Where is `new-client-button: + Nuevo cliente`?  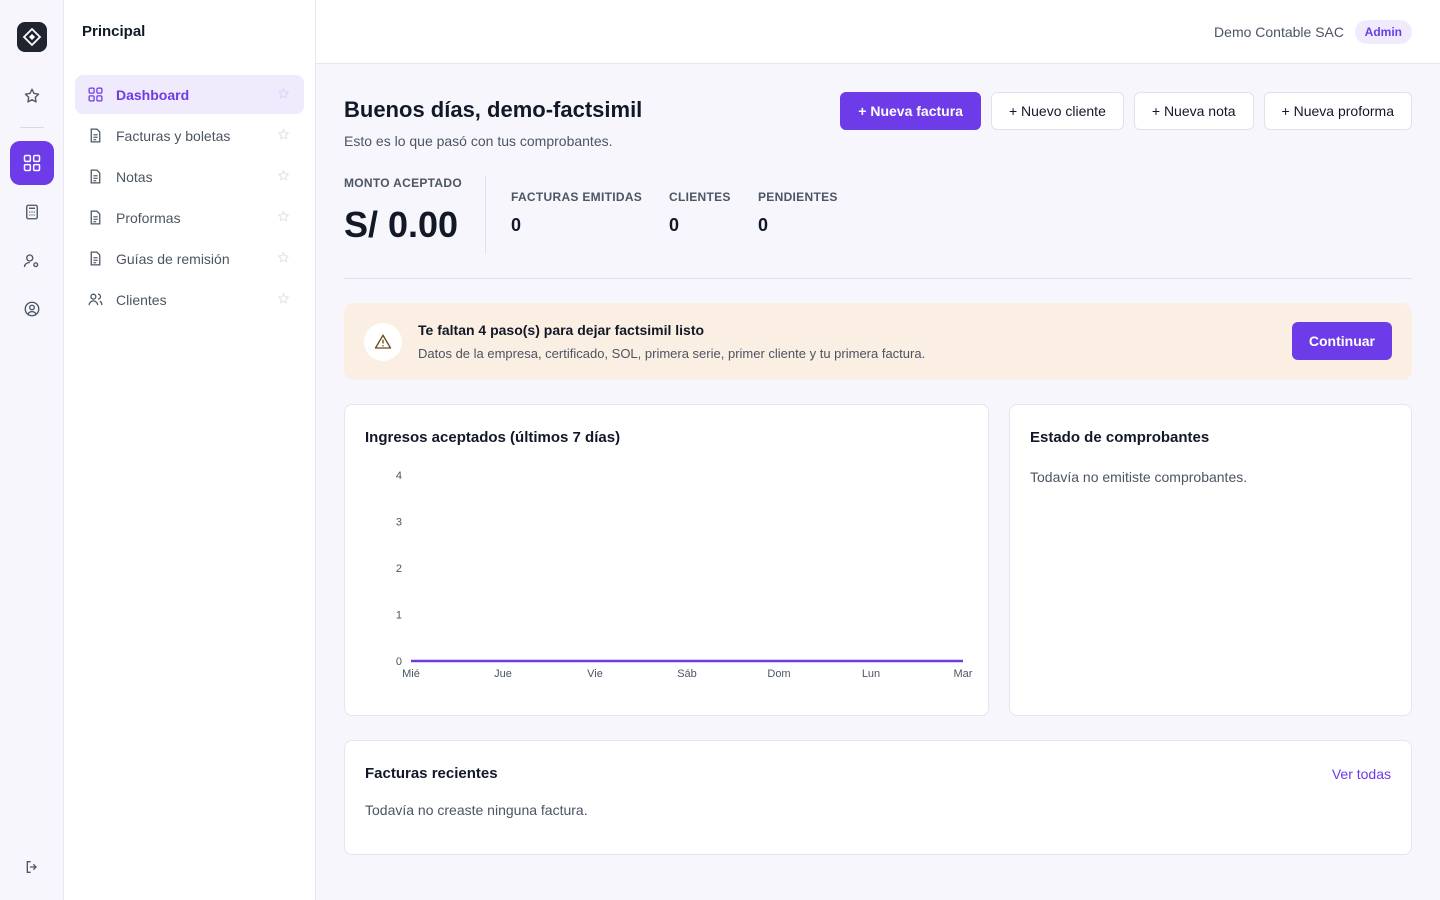 new-client-button: + Nuevo cliente is located at coordinates (1057, 111).